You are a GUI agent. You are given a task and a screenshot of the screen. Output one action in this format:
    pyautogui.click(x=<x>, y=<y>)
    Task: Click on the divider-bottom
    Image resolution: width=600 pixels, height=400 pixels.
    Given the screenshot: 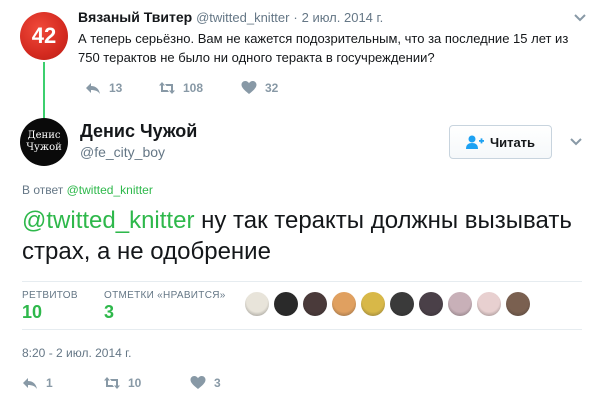 What is the action you would take?
    pyautogui.click(x=302, y=329)
    